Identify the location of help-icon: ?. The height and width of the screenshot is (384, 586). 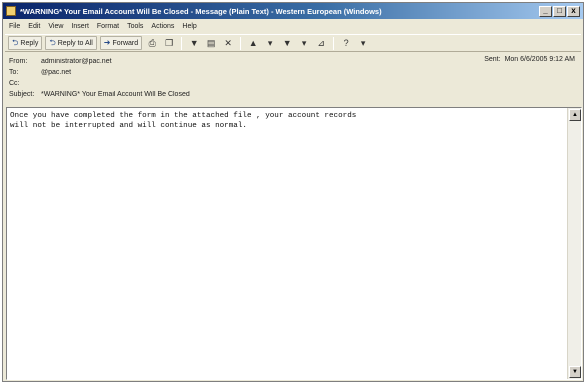
(346, 43).